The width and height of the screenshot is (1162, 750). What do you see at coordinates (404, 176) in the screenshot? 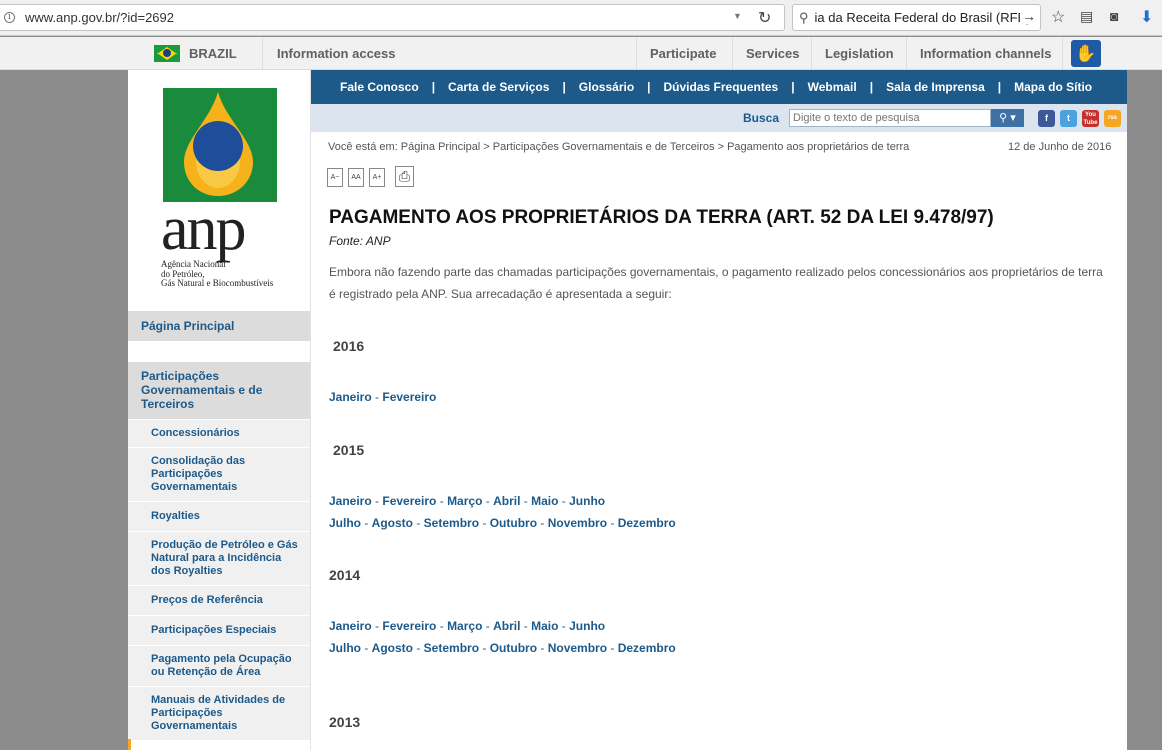
I see `print-icon: ⎙` at bounding box center [404, 176].